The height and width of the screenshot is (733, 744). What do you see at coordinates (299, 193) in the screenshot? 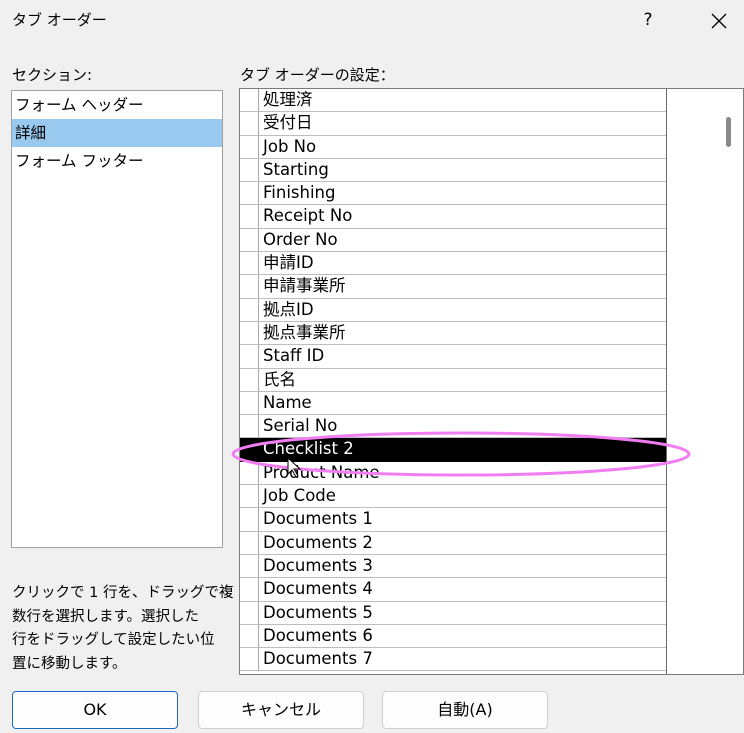
I see `tab-order-item-label: Finishing` at bounding box center [299, 193].